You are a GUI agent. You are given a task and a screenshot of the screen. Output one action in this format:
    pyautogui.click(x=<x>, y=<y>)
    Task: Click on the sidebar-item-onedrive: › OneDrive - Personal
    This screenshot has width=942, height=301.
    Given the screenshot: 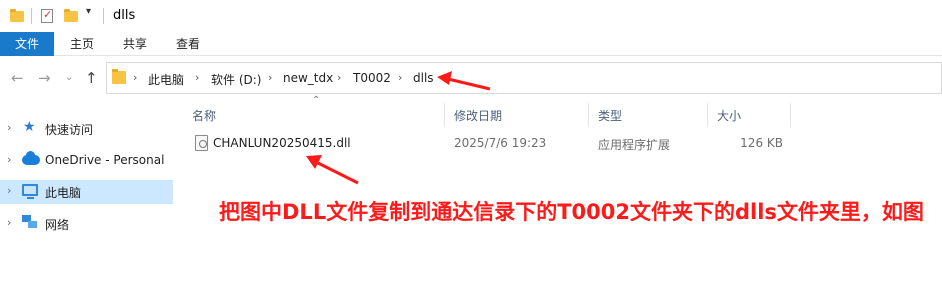 What is the action you would take?
    pyautogui.click(x=86, y=161)
    